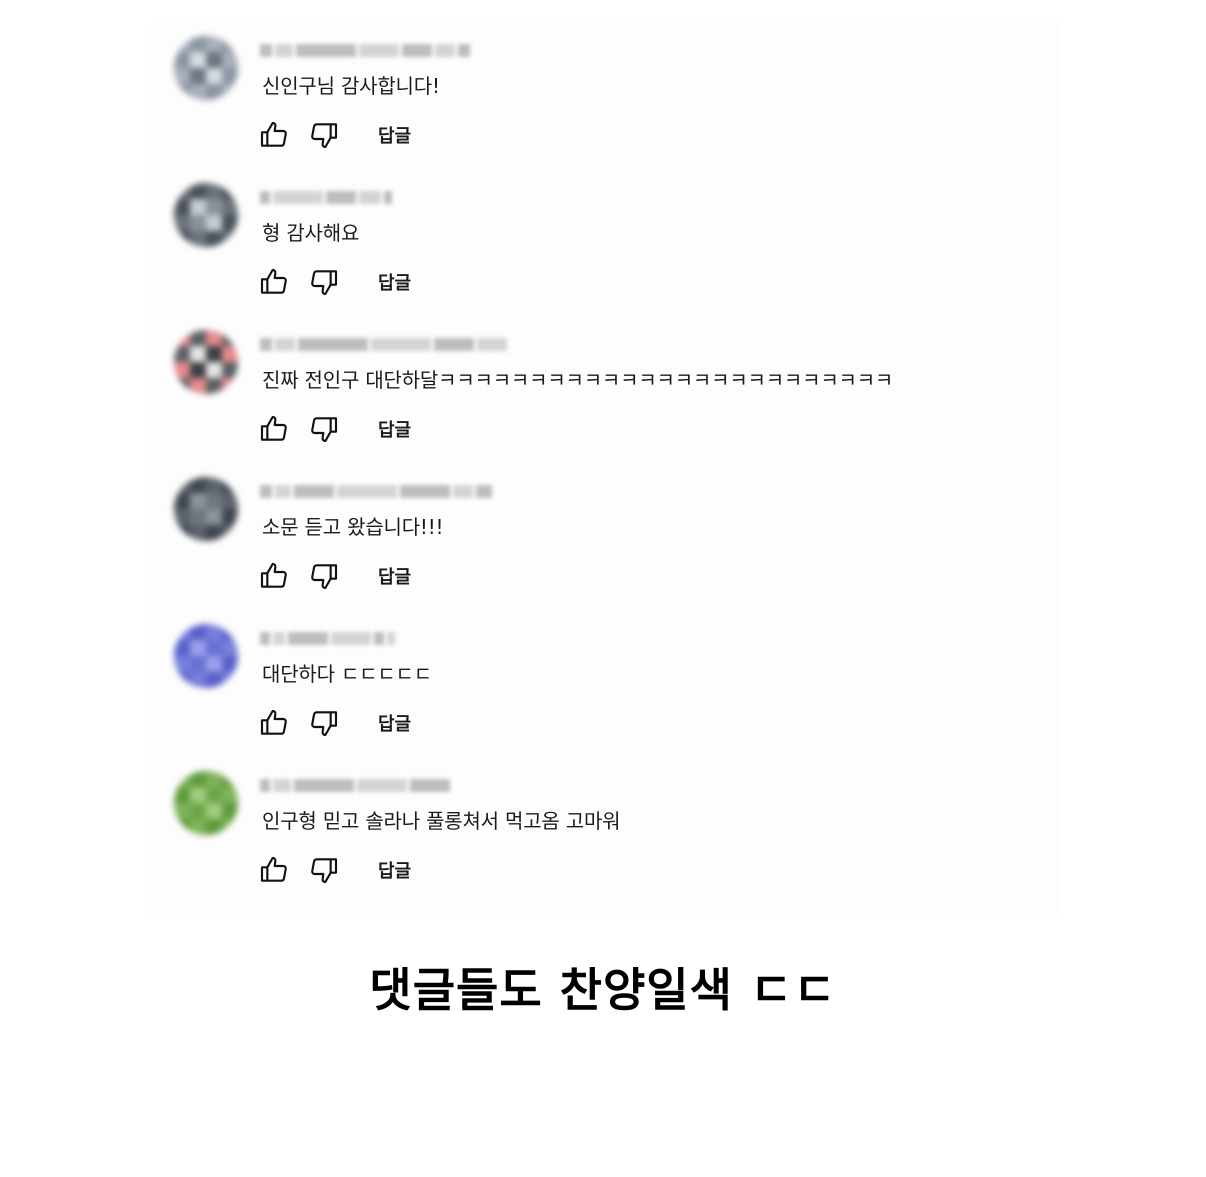 This screenshot has height=1177, width=1206. Describe the element at coordinates (605, 683) in the screenshot. I see `comment-item: 대단하다 ㄷㄷㄷㄷㄷ 답글` at that location.